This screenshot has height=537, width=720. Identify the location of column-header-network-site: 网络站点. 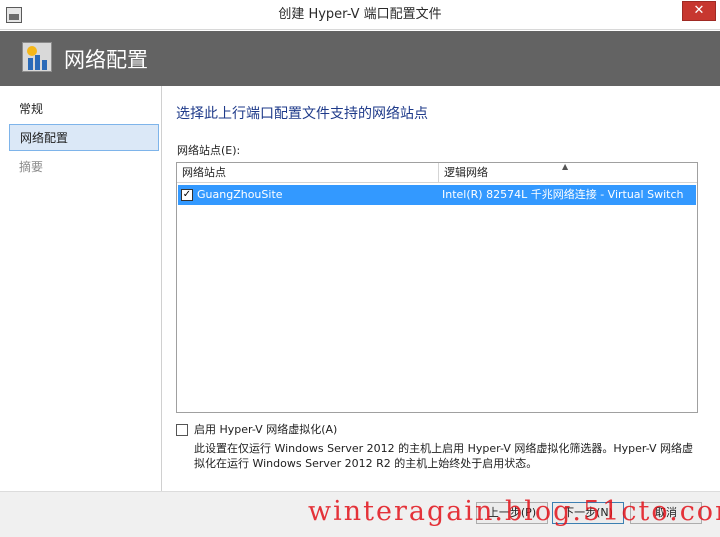
(308, 173).